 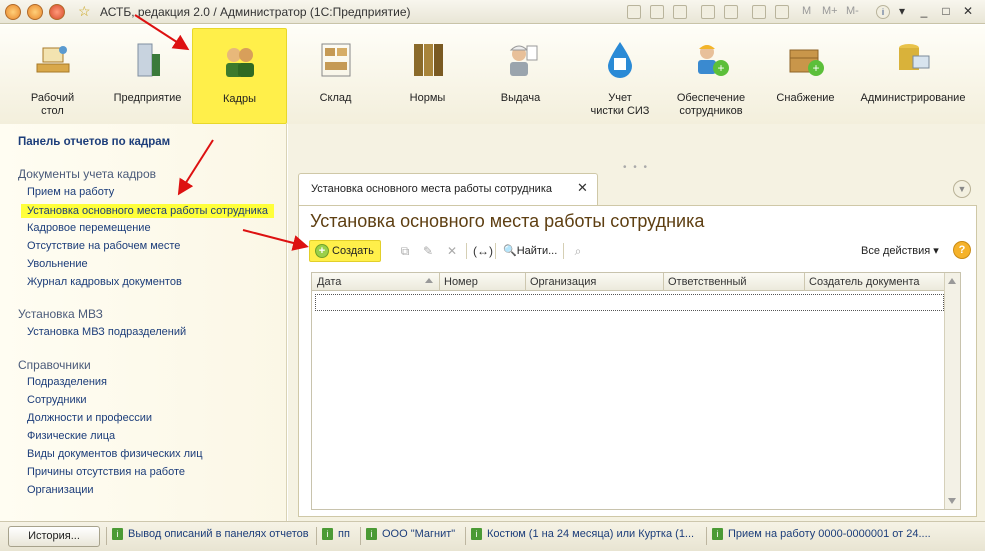 I want to click on memory-plus-button: M+, so click(x=830, y=11).